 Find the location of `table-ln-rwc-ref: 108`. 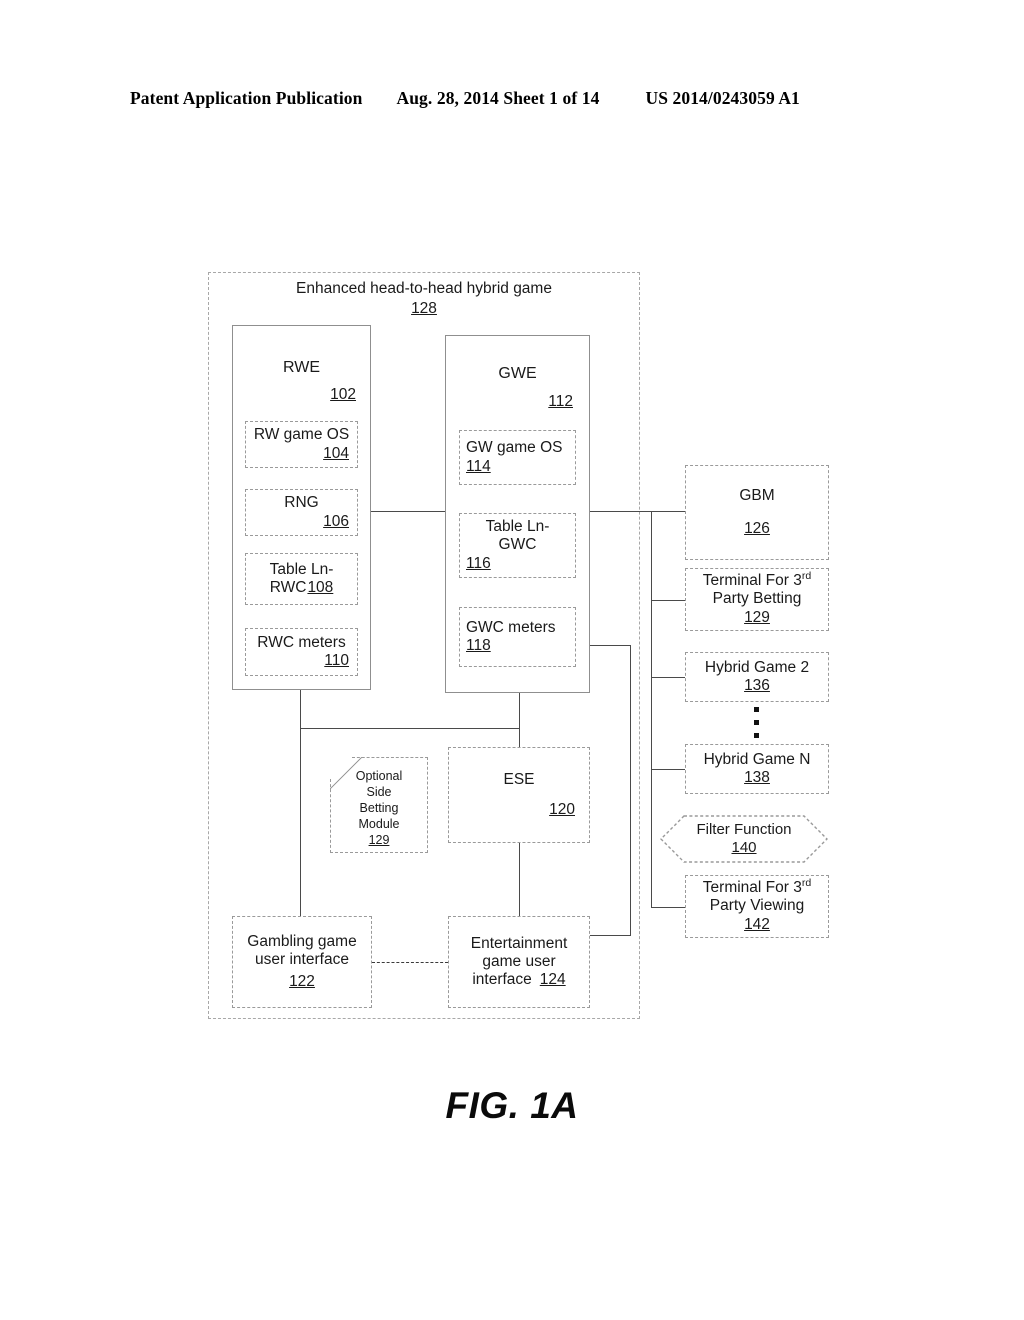

table-ln-rwc-ref: 108 is located at coordinates (320, 587).